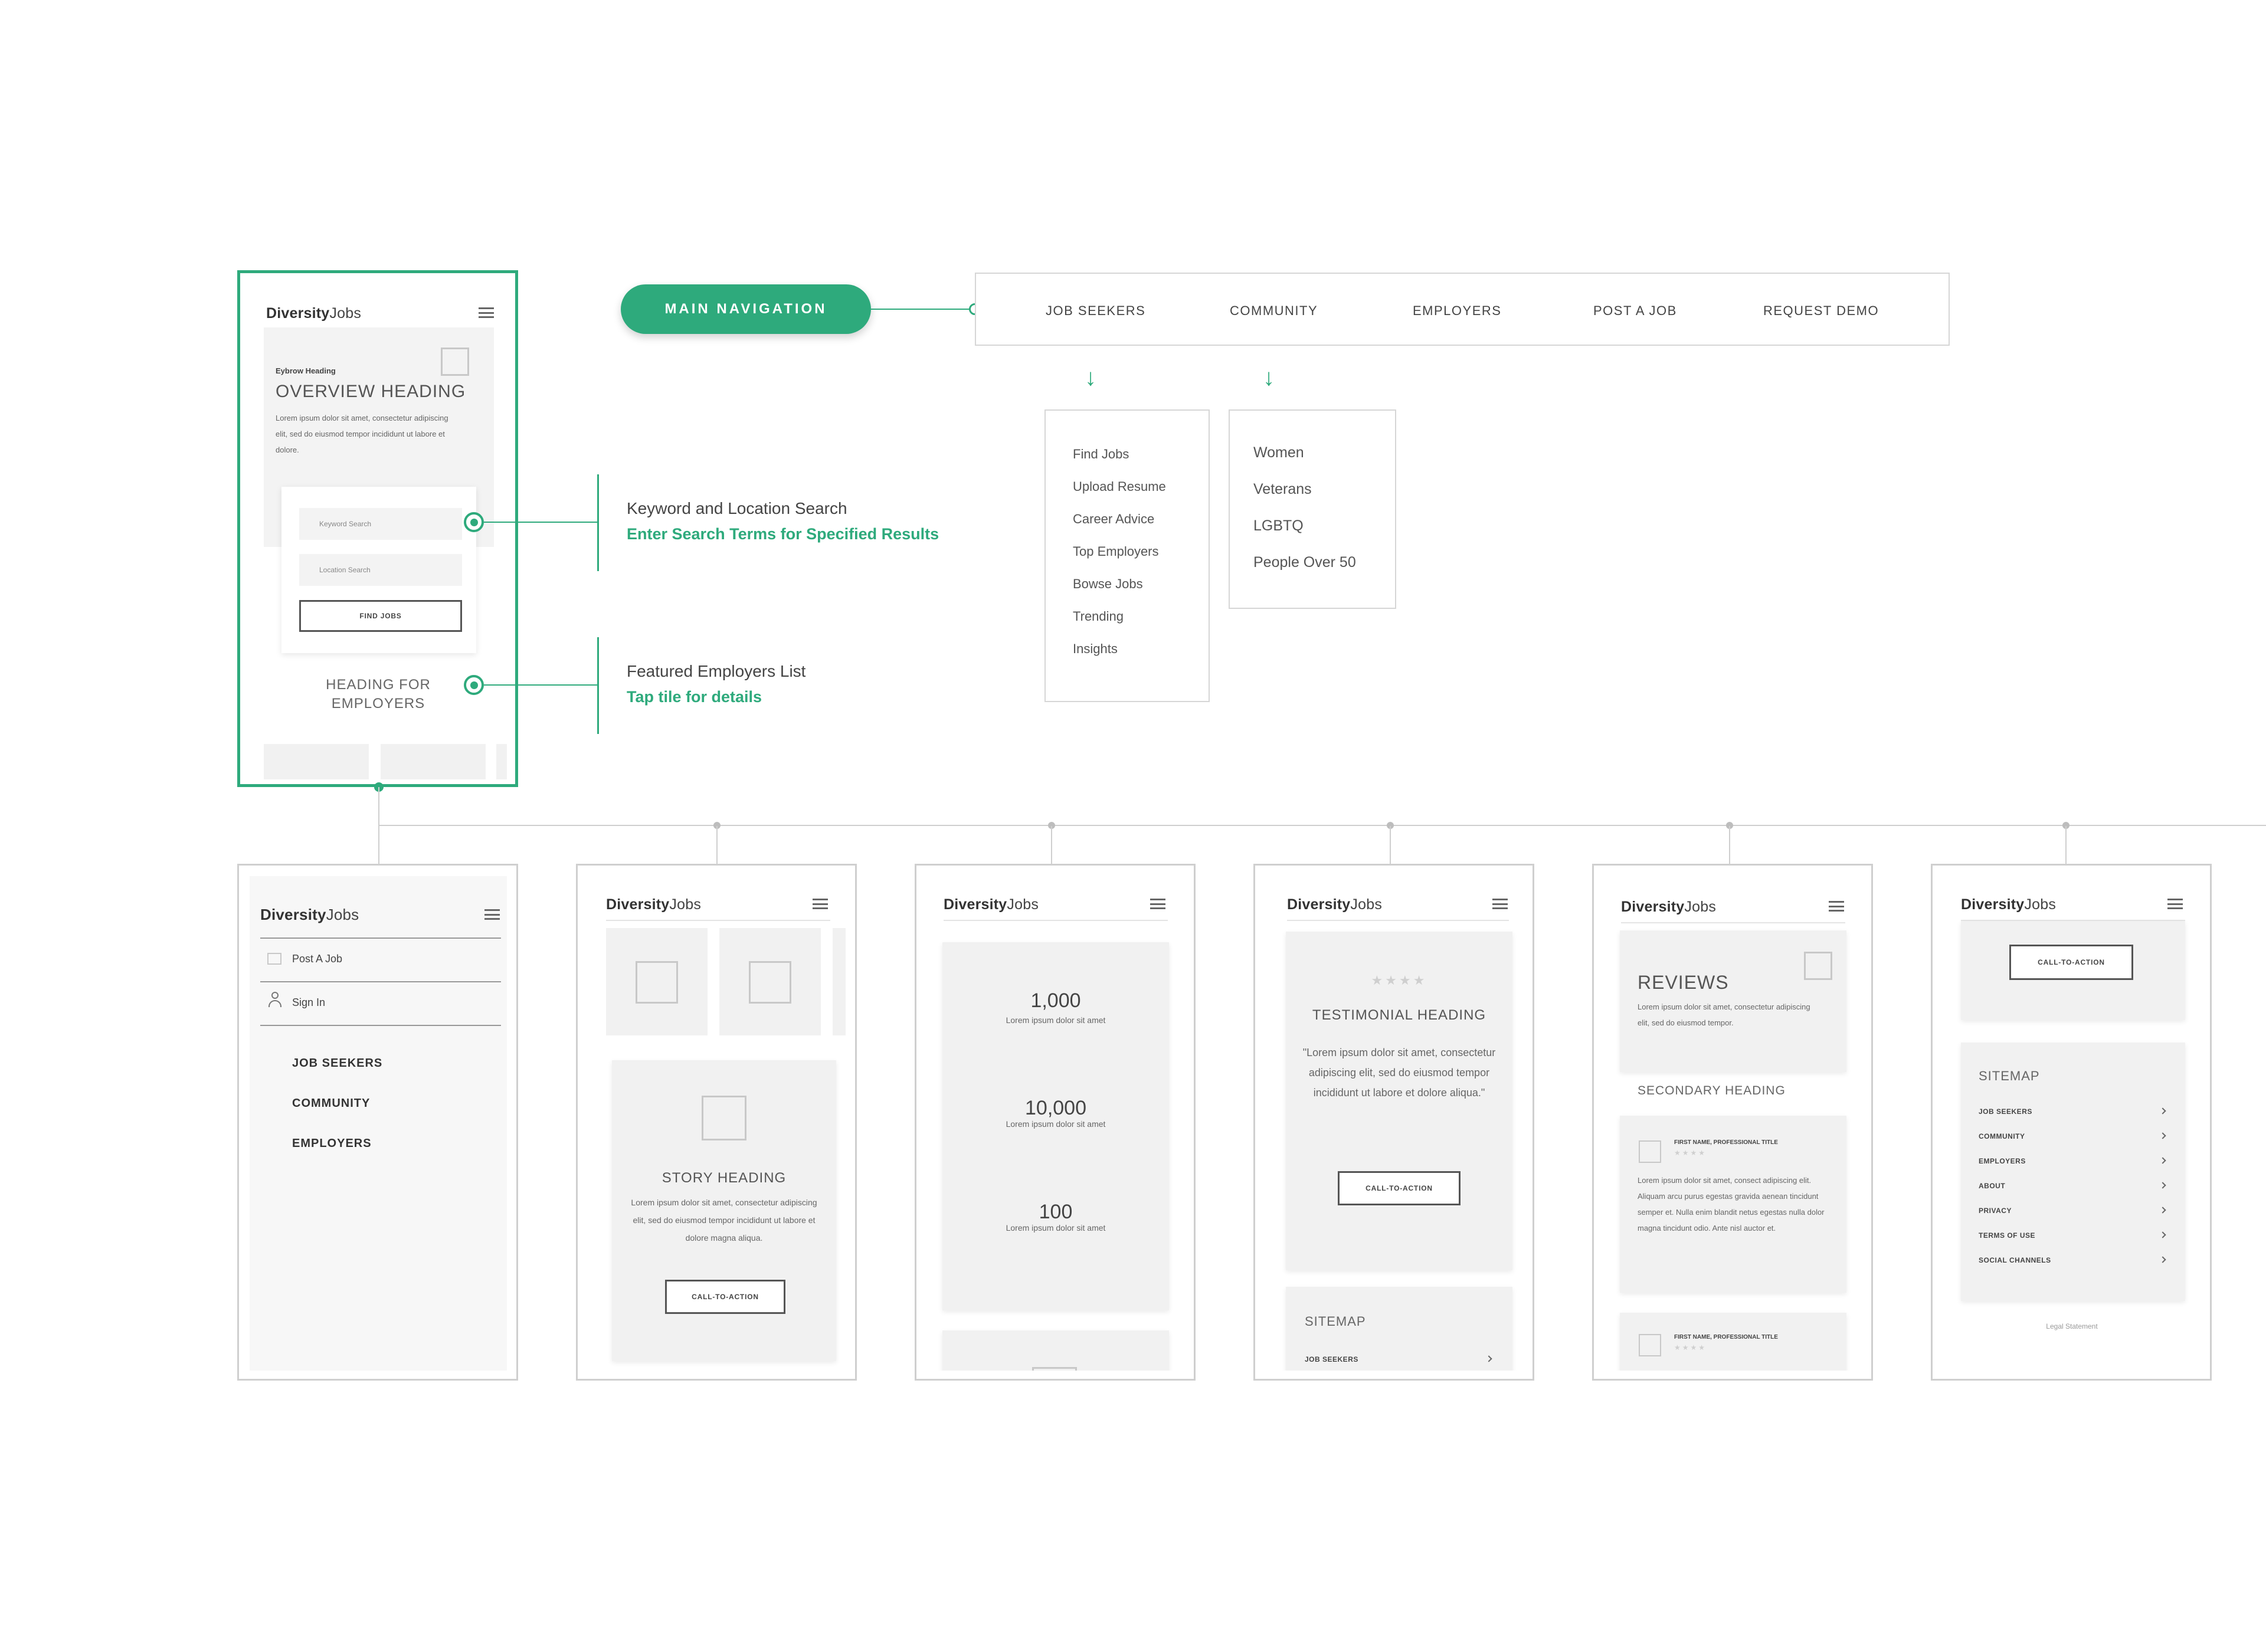  Describe the element at coordinates (1116, 551) in the screenshot. I see `dropdown-item: Top Employers` at that location.